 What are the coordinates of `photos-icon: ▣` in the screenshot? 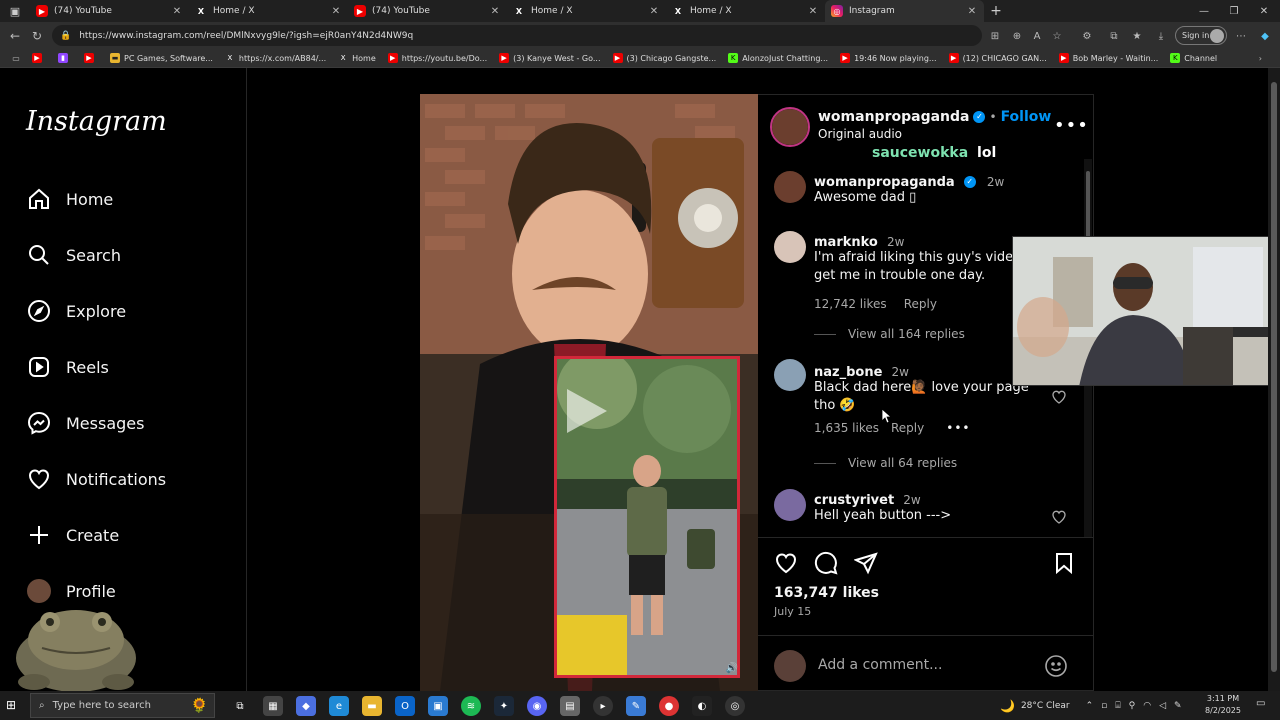 It's located at (438, 706).